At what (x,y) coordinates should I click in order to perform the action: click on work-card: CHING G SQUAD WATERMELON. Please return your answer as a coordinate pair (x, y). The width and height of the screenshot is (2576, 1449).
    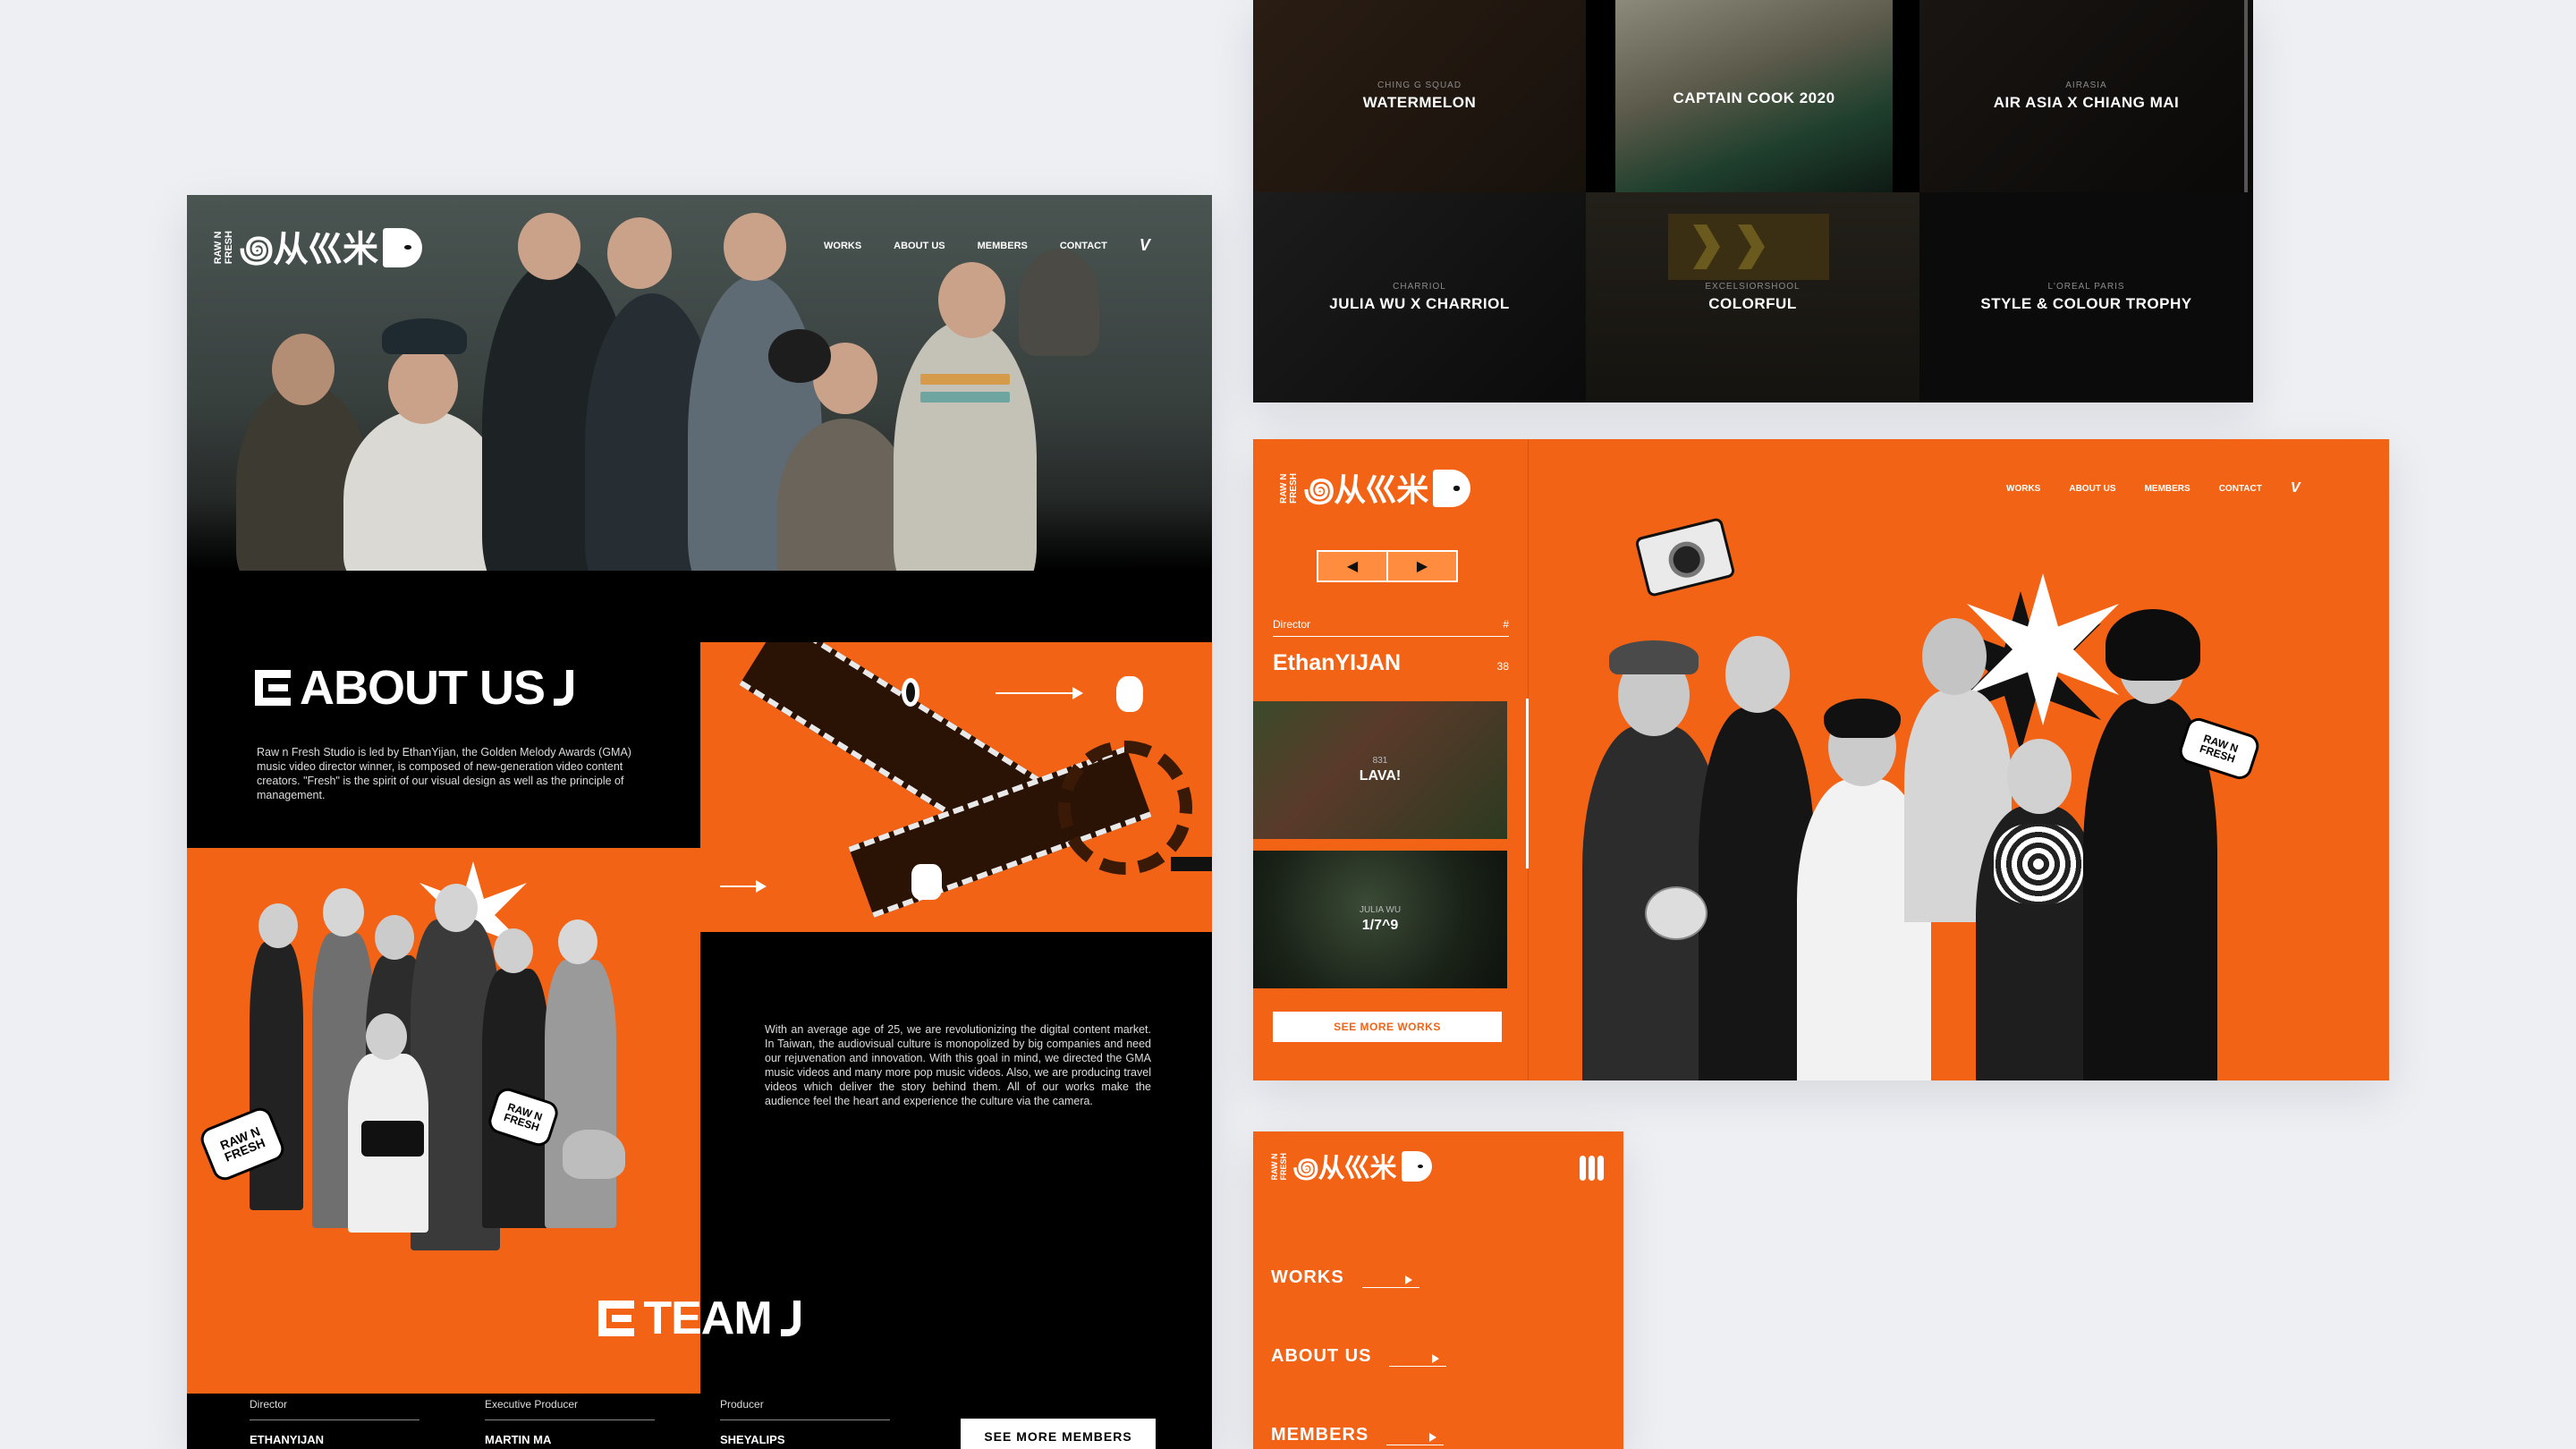
    Looking at the image, I should click on (1419, 96).